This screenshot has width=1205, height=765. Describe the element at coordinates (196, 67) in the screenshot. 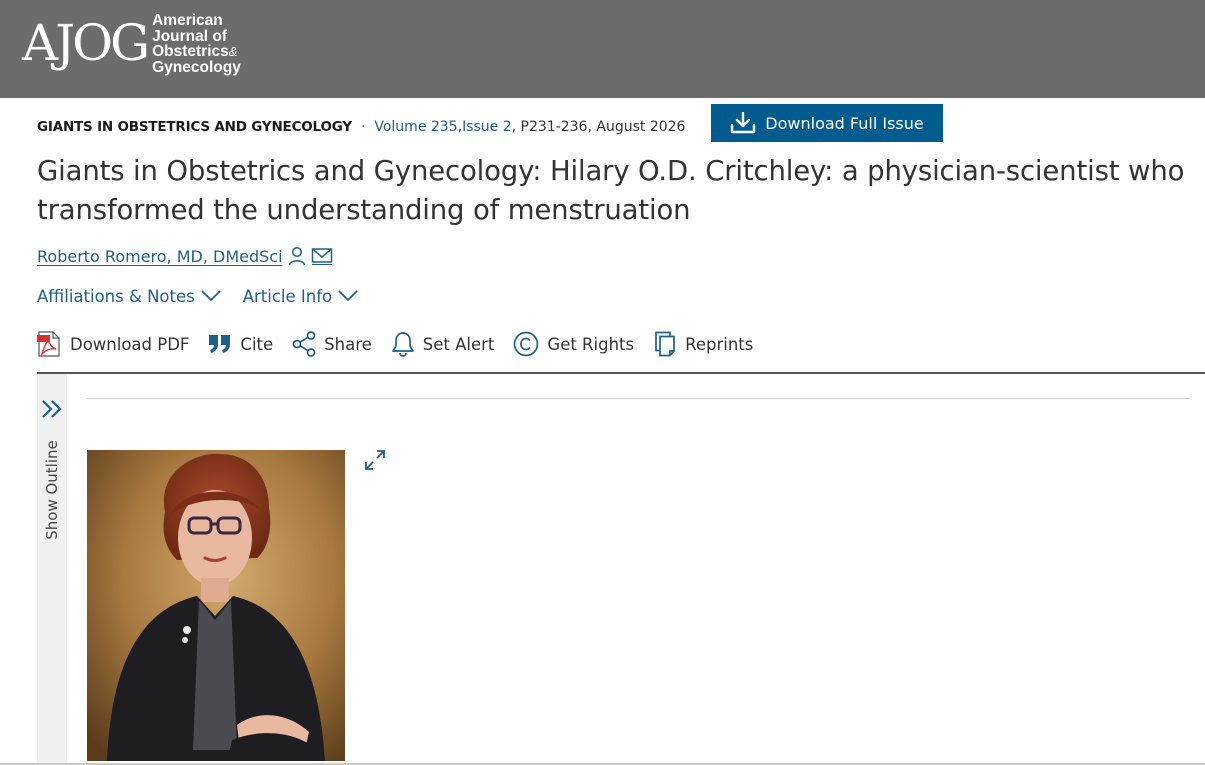

I see `logo-line: Gynecology` at that location.